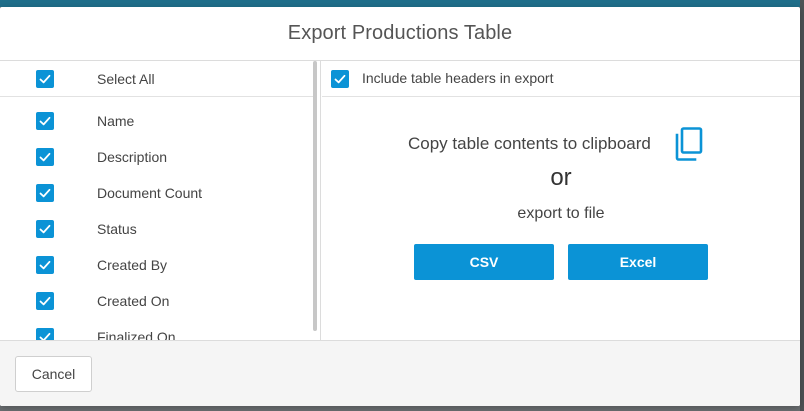 The width and height of the screenshot is (804, 411). I want to click on copy-icon, so click(689, 144).